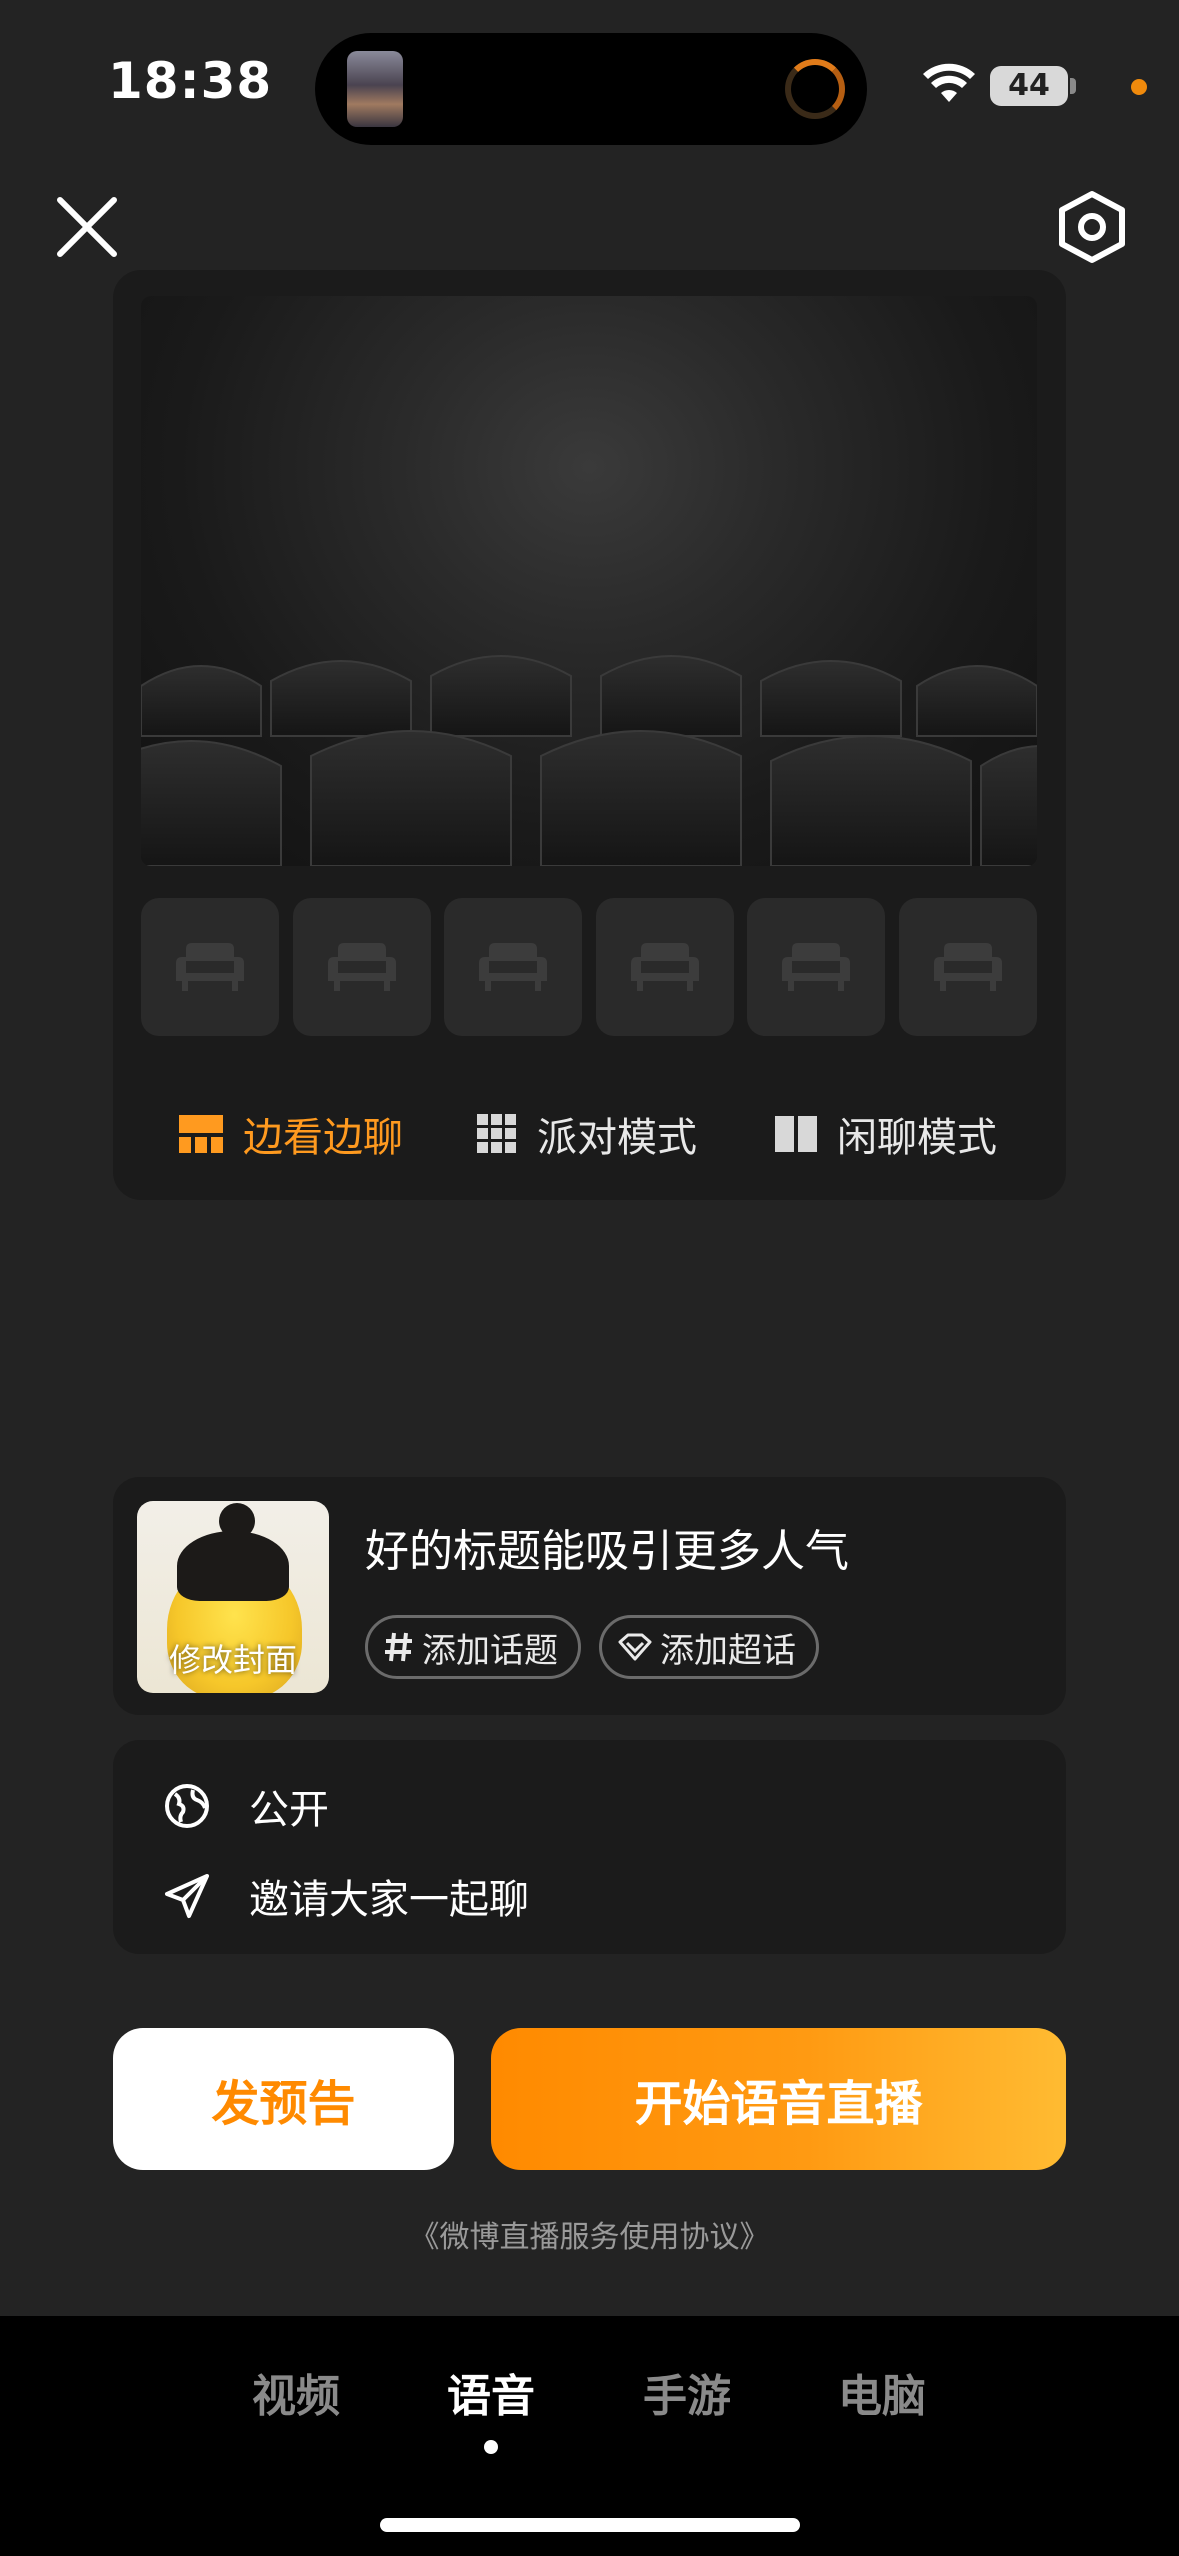 Image resolution: width=1179 pixels, height=2556 pixels. What do you see at coordinates (1139, 87) in the screenshot?
I see `recording-dot` at bounding box center [1139, 87].